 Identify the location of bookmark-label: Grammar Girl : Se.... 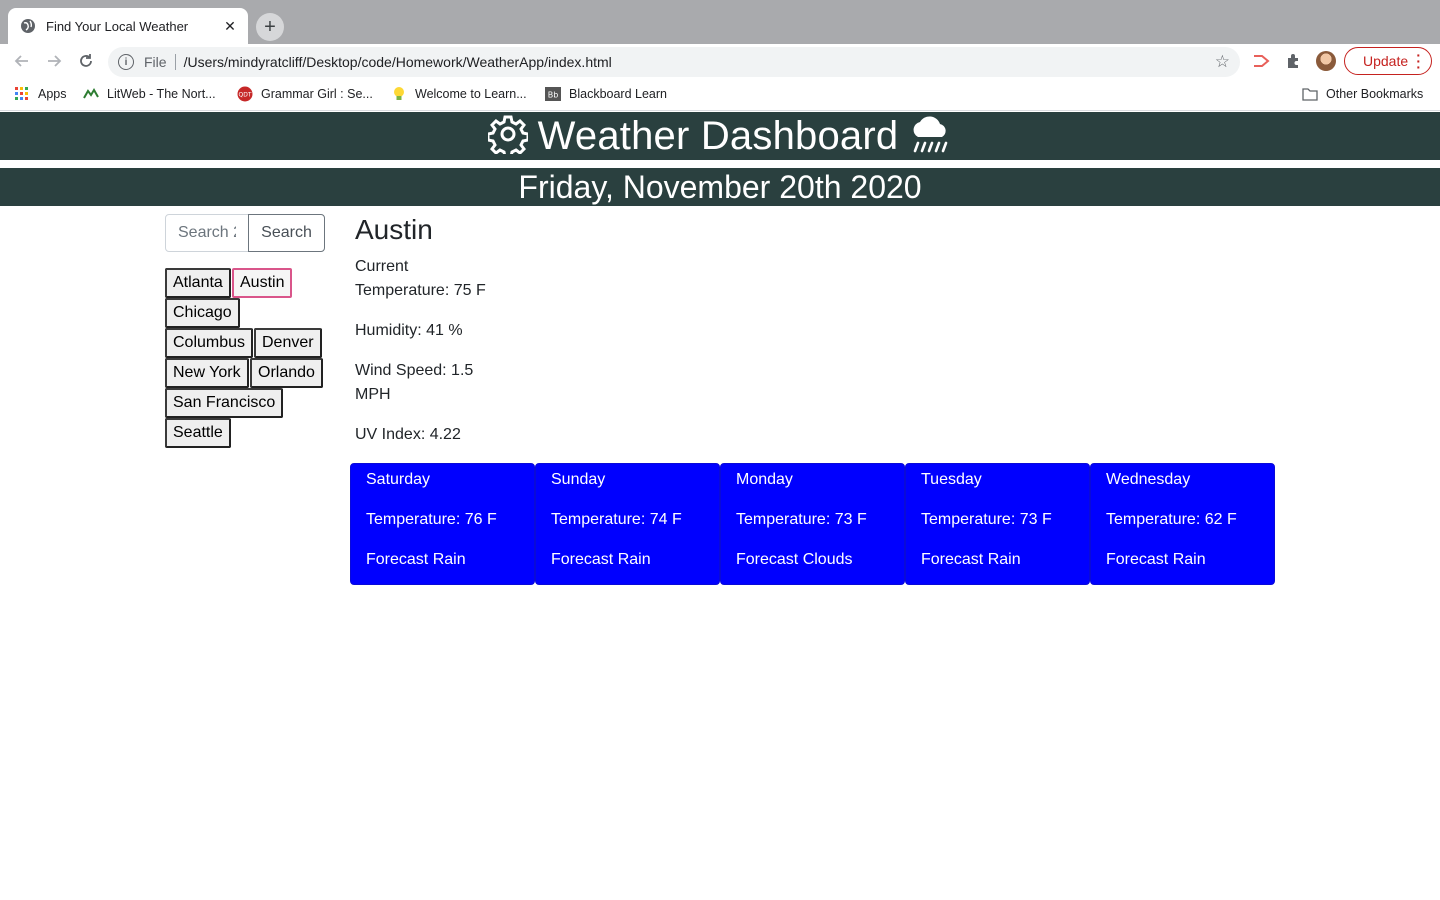
(317, 94).